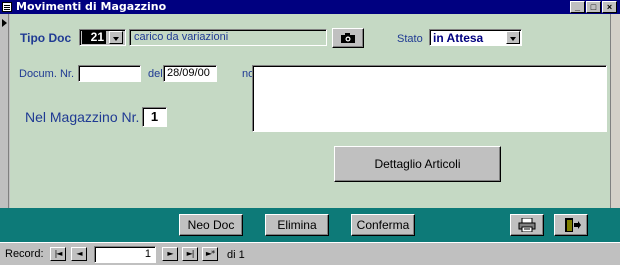 The width and height of the screenshot is (620, 265). I want to click on tipo-doc-dropdown-icon, so click(116, 37).